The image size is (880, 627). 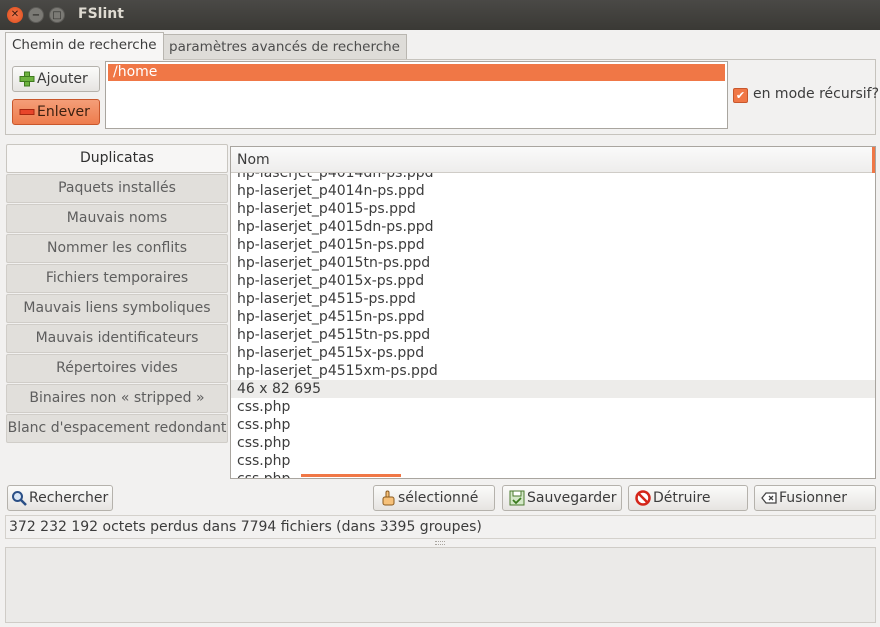 What do you see at coordinates (27, 79) in the screenshot?
I see `plus-icon` at bounding box center [27, 79].